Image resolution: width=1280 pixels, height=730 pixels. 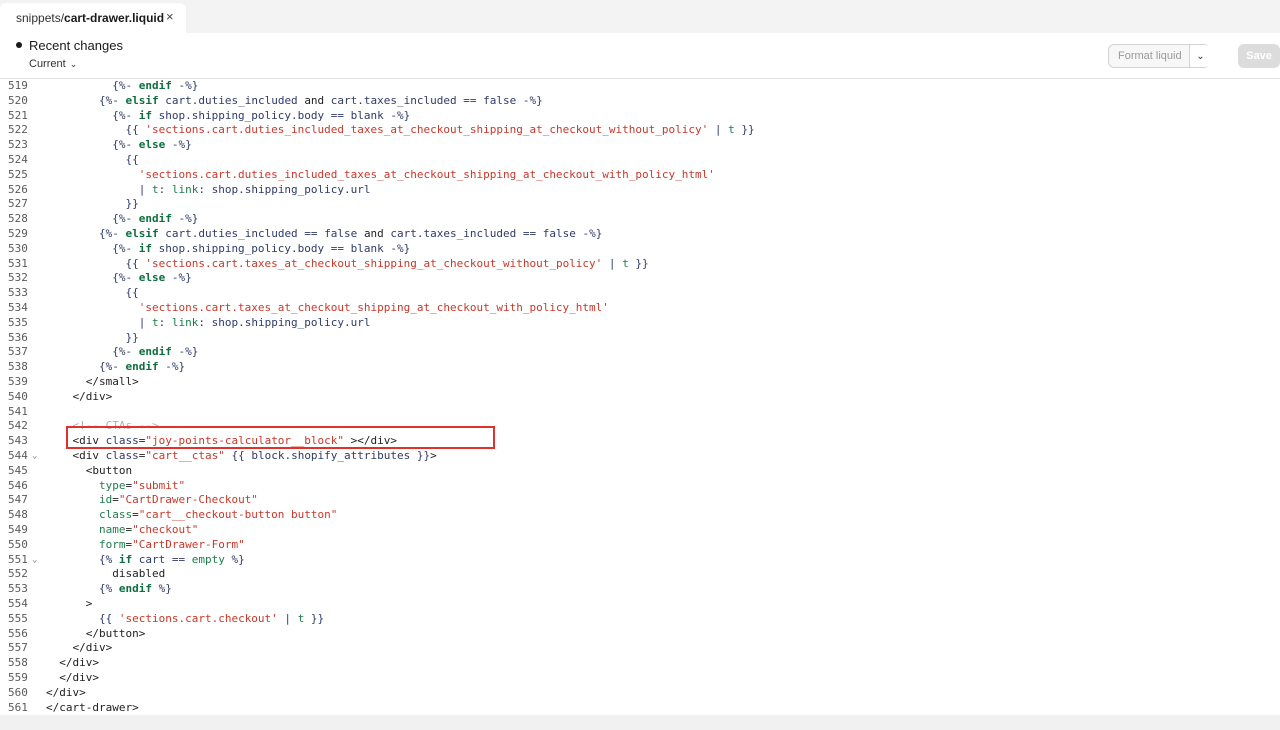 I want to click on save-button: Save, so click(x=1259, y=56).